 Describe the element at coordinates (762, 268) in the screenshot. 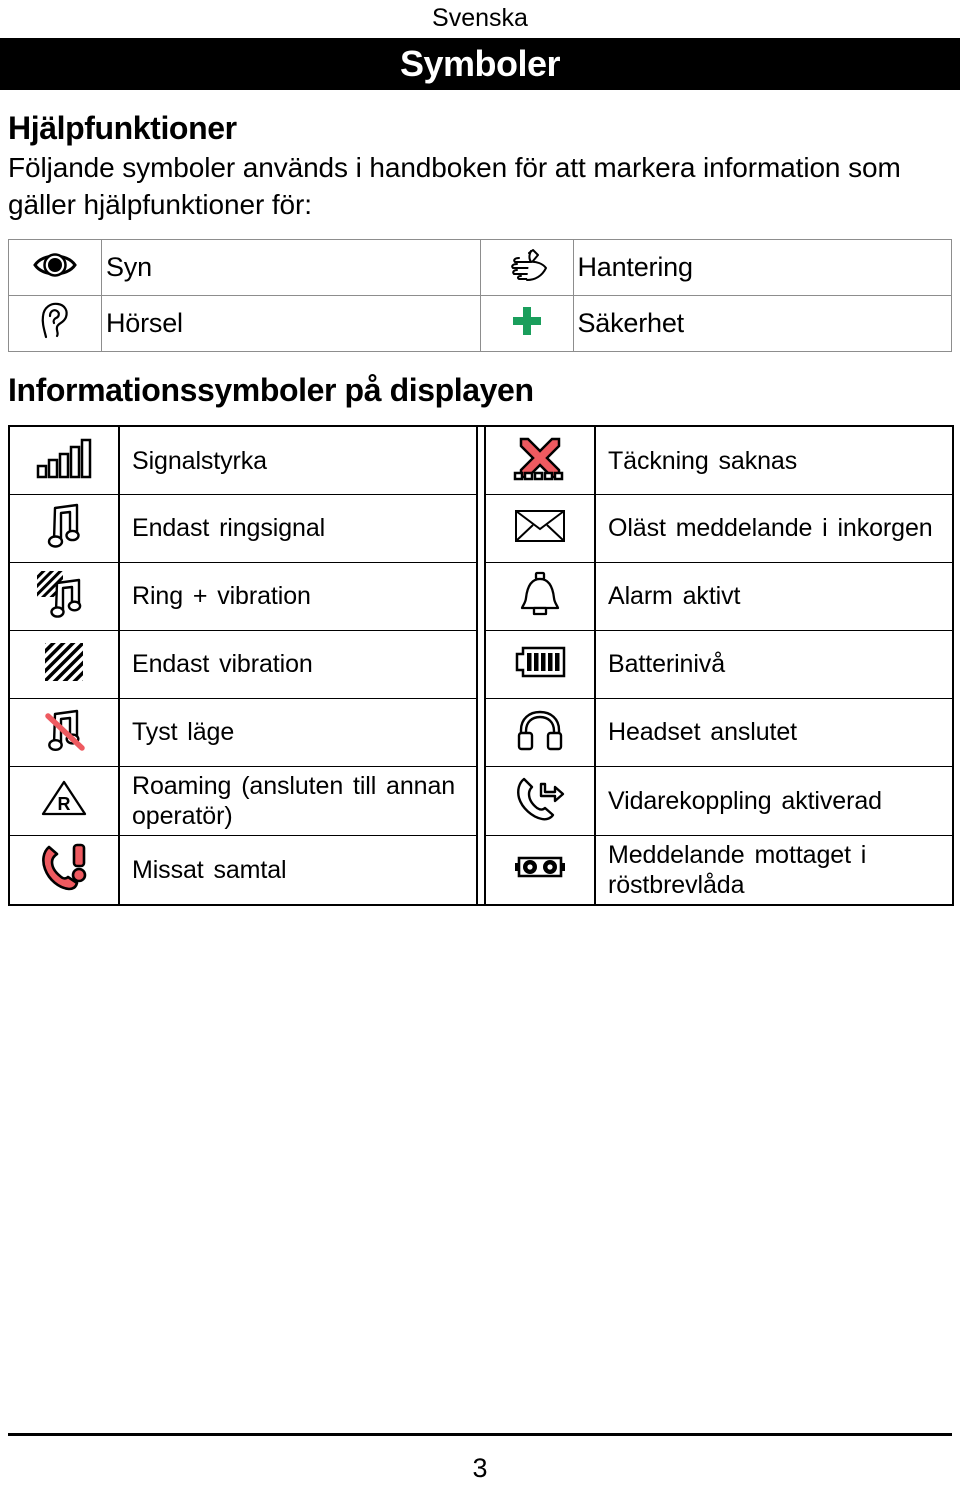

I see `help-symbol-label: Hantering` at that location.